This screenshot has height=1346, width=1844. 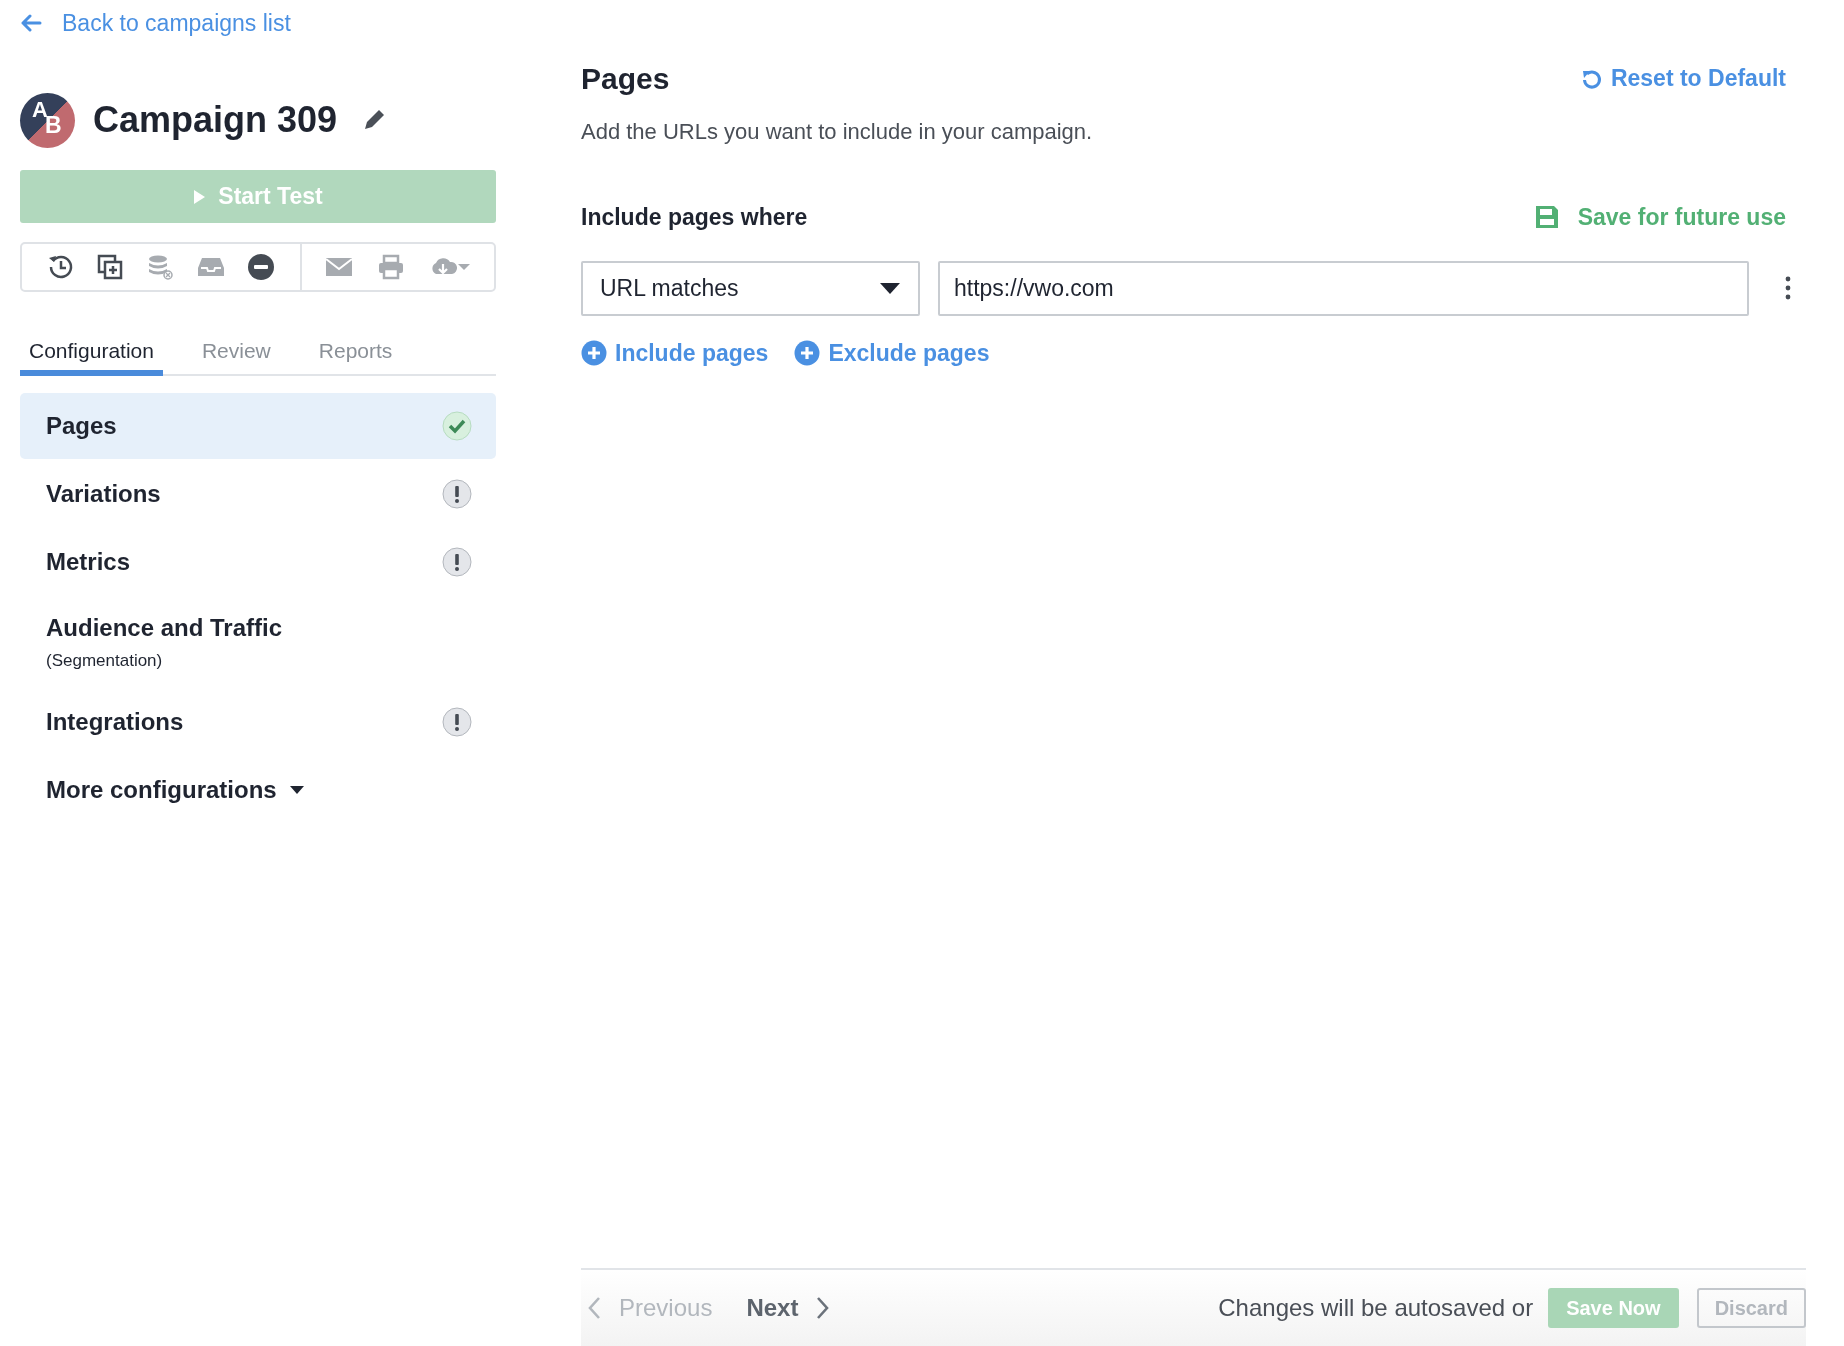 I want to click on url-input-field: https://vwo.com, so click(x=1343, y=288).